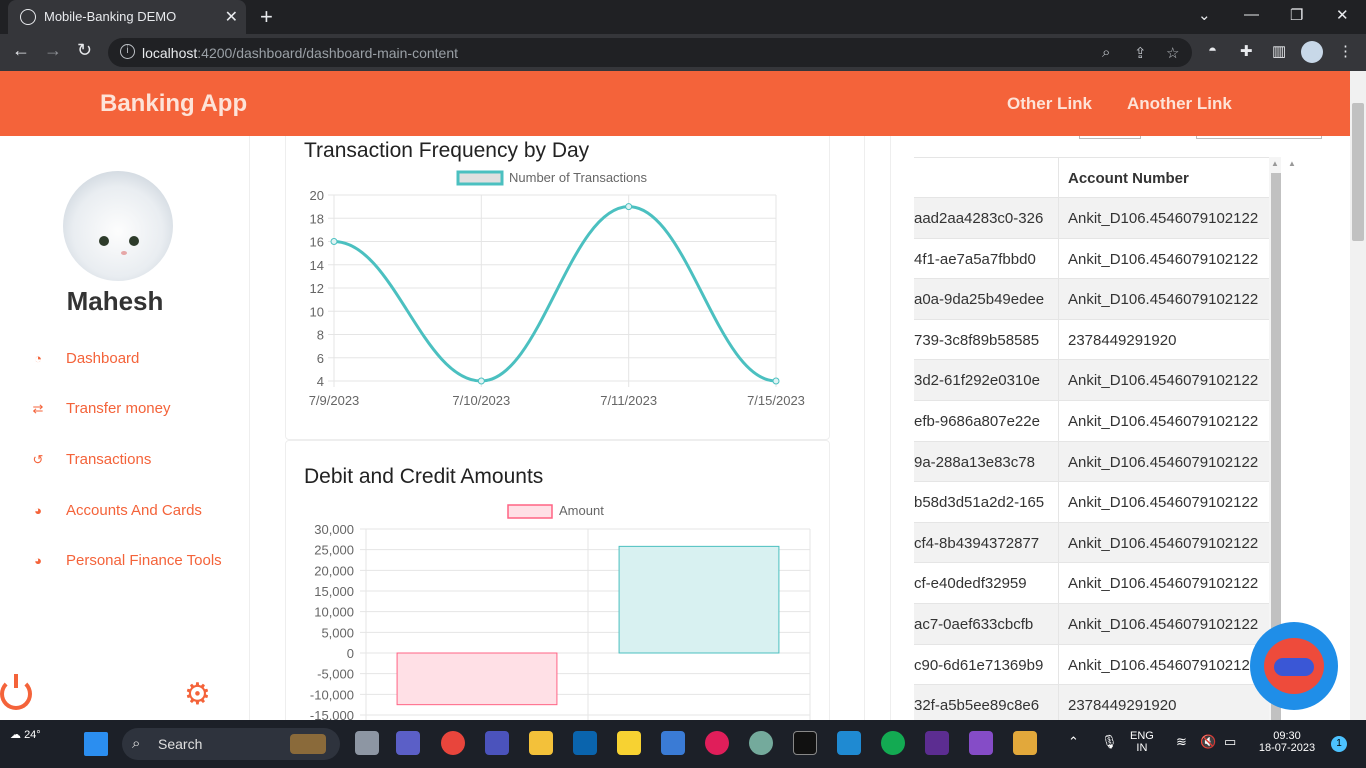  What do you see at coordinates (1140, 53) in the screenshot?
I see `share-icon: ⇪` at bounding box center [1140, 53].